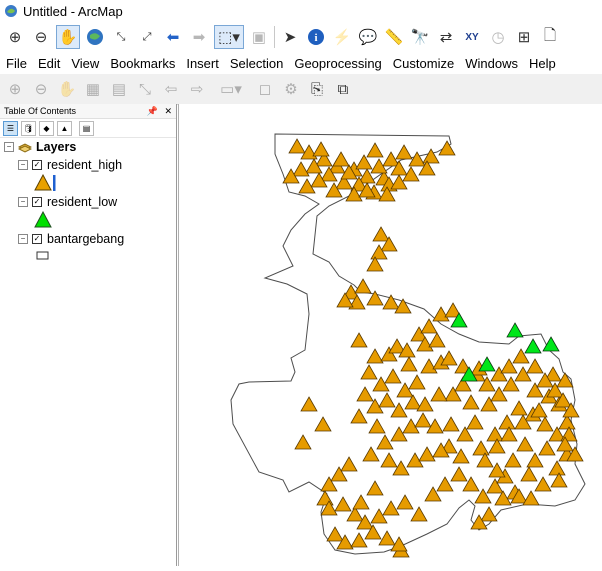  I want to click on menu-view: View, so click(84, 63).